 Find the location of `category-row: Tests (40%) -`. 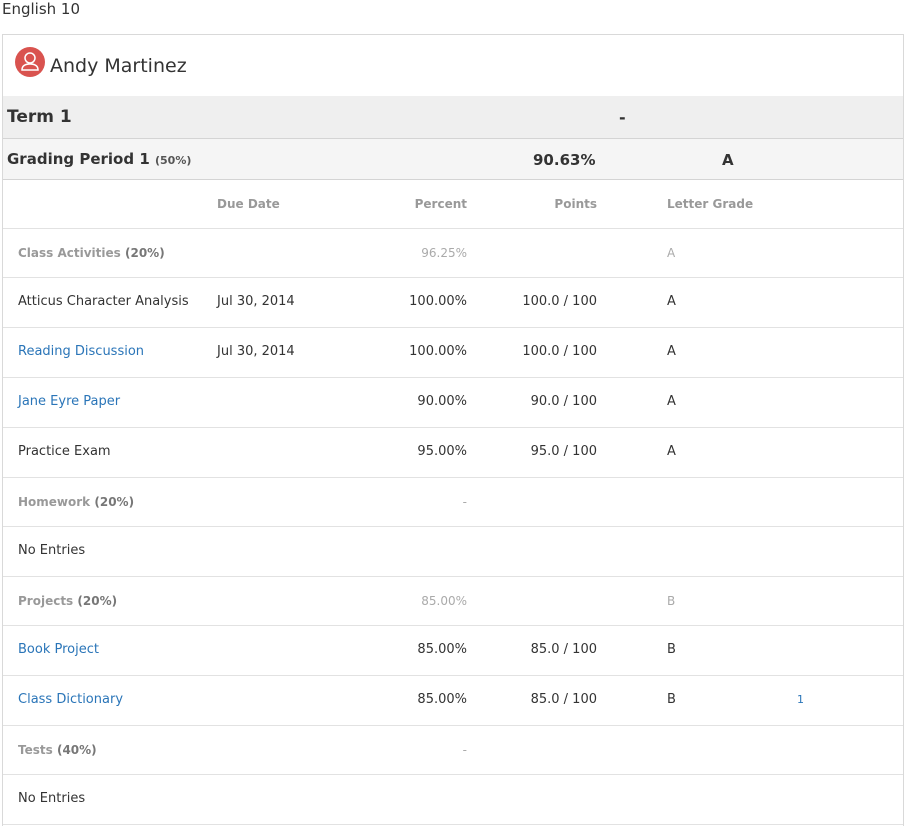

category-row: Tests (40%) - is located at coordinates (453, 750).